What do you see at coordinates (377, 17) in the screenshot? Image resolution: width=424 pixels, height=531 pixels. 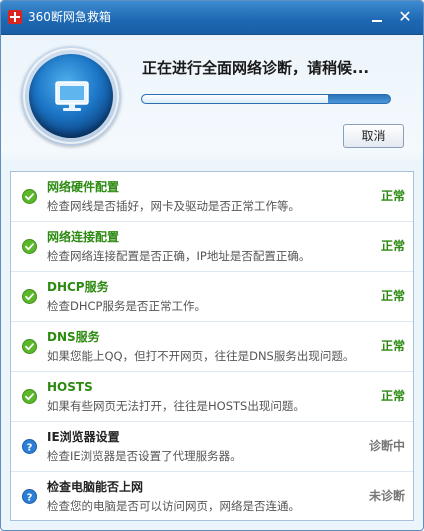 I see `minimize-icon` at bounding box center [377, 17].